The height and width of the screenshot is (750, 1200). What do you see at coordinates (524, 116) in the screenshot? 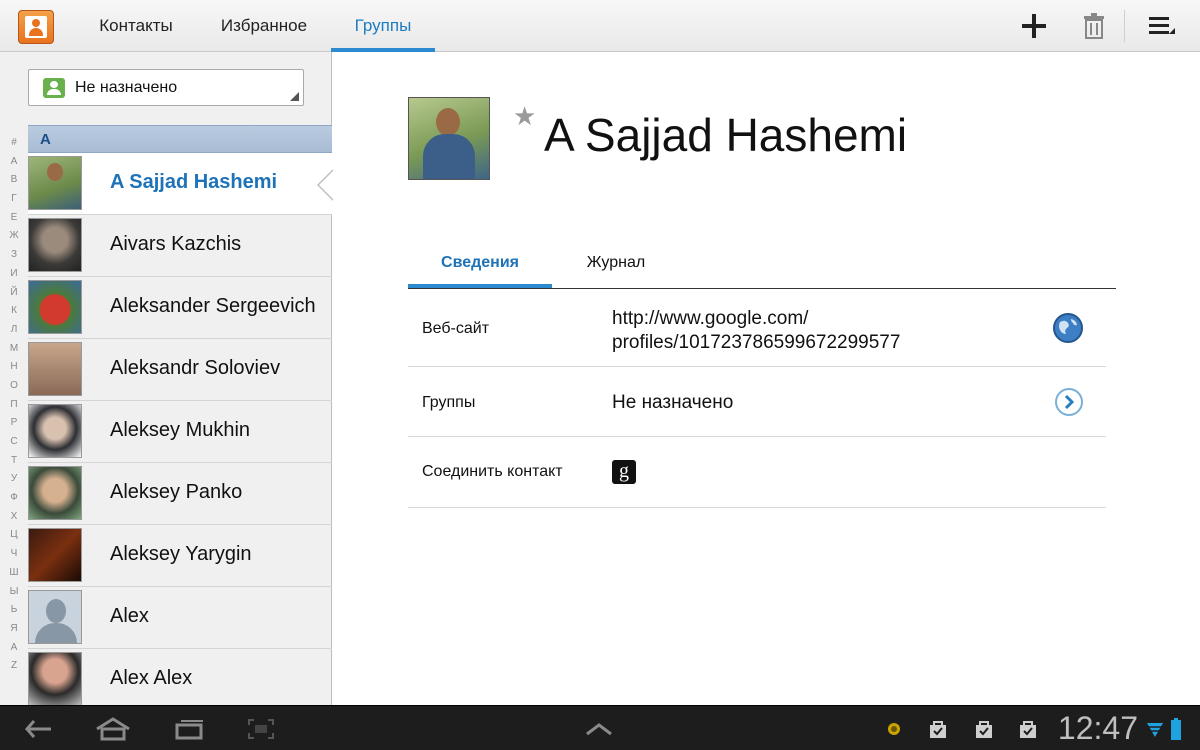
I see `star-icon: ★` at bounding box center [524, 116].